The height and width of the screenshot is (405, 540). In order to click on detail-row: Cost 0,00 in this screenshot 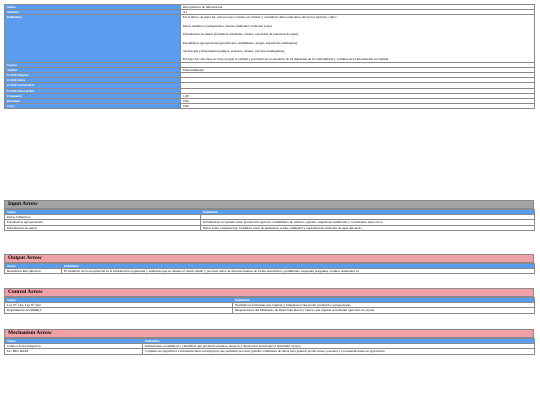, I will do `click(269, 106)`.